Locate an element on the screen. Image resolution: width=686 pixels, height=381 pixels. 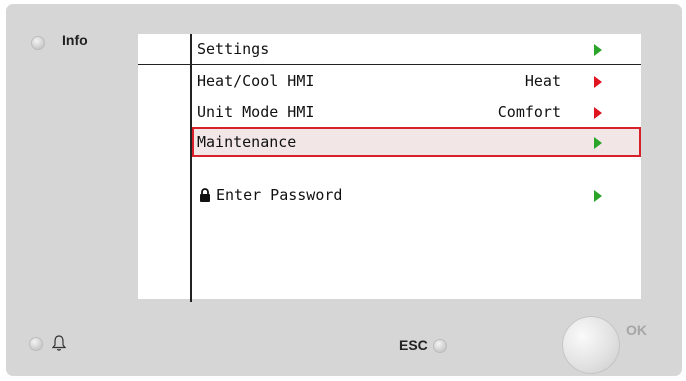
esc-label: ESC is located at coordinates (413, 345).